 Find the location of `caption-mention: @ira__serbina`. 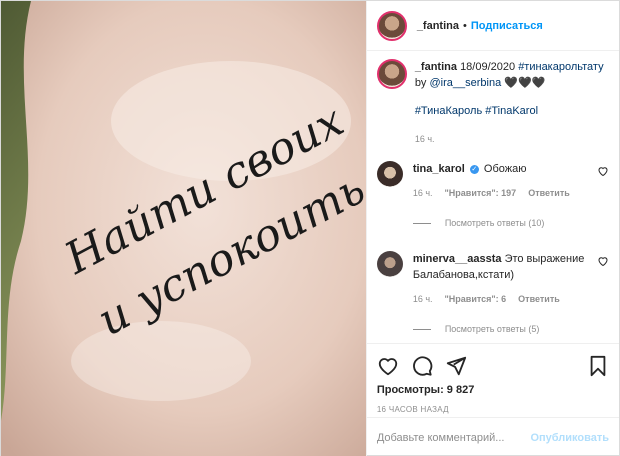

caption-mention: @ira__serbina is located at coordinates (466, 83).